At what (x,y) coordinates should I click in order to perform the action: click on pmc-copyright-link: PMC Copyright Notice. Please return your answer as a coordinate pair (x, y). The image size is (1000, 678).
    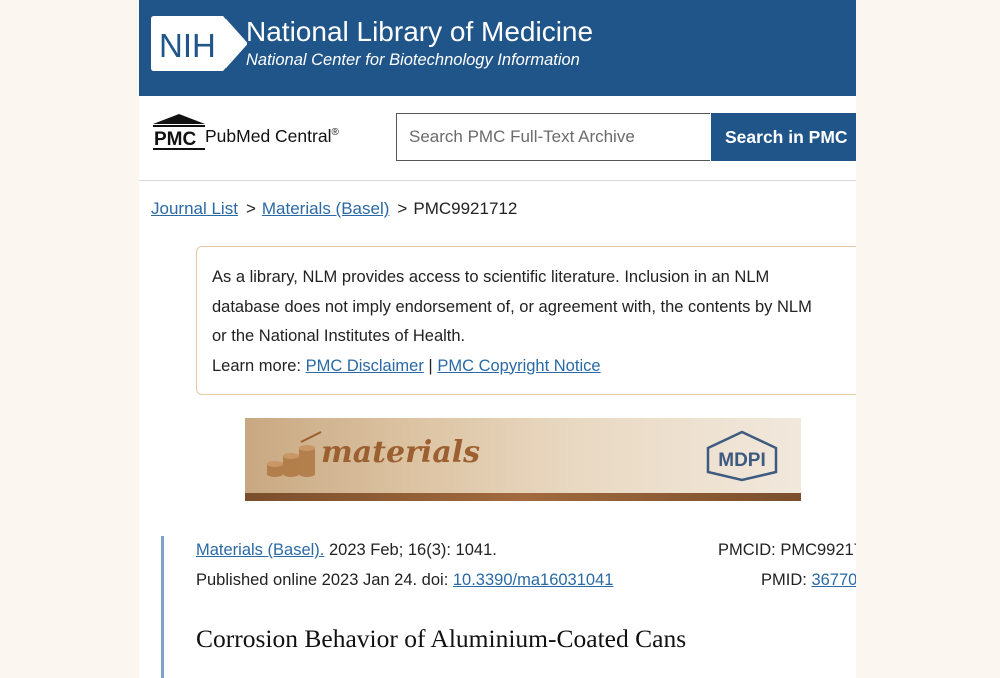
    Looking at the image, I should click on (518, 366).